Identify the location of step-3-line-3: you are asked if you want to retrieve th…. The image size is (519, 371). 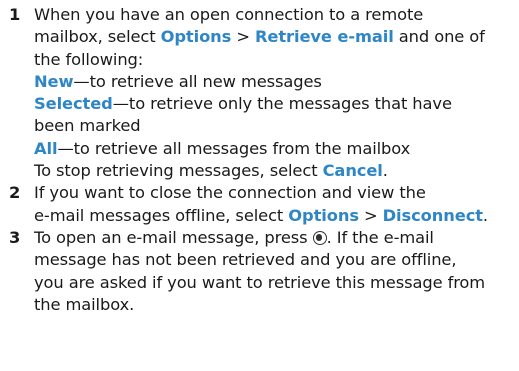
(260, 282).